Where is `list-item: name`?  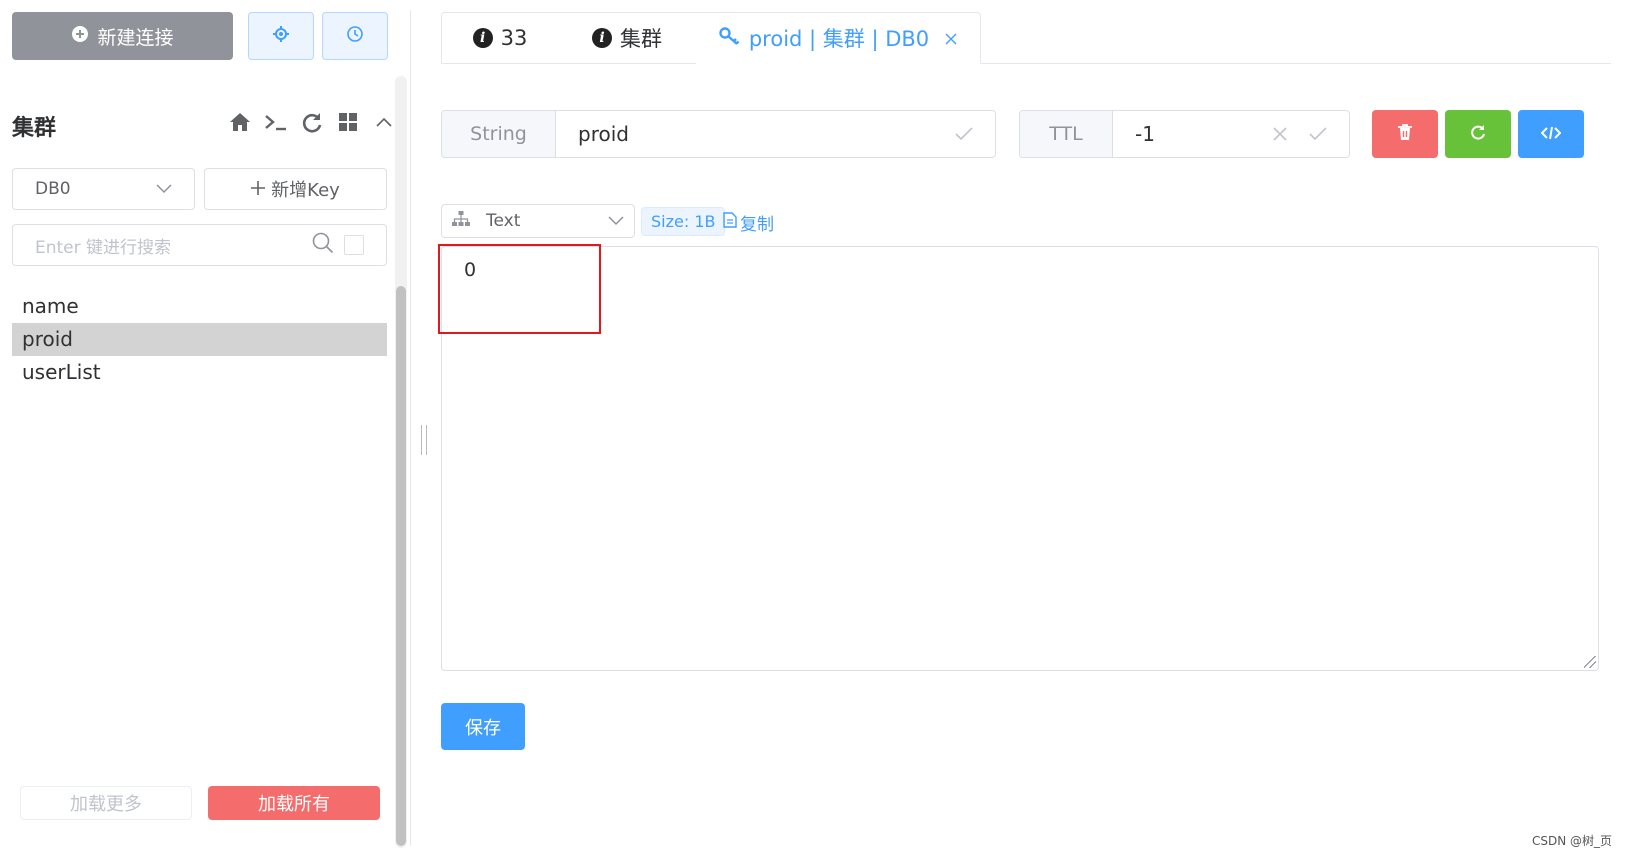
list-item: name is located at coordinates (199, 306).